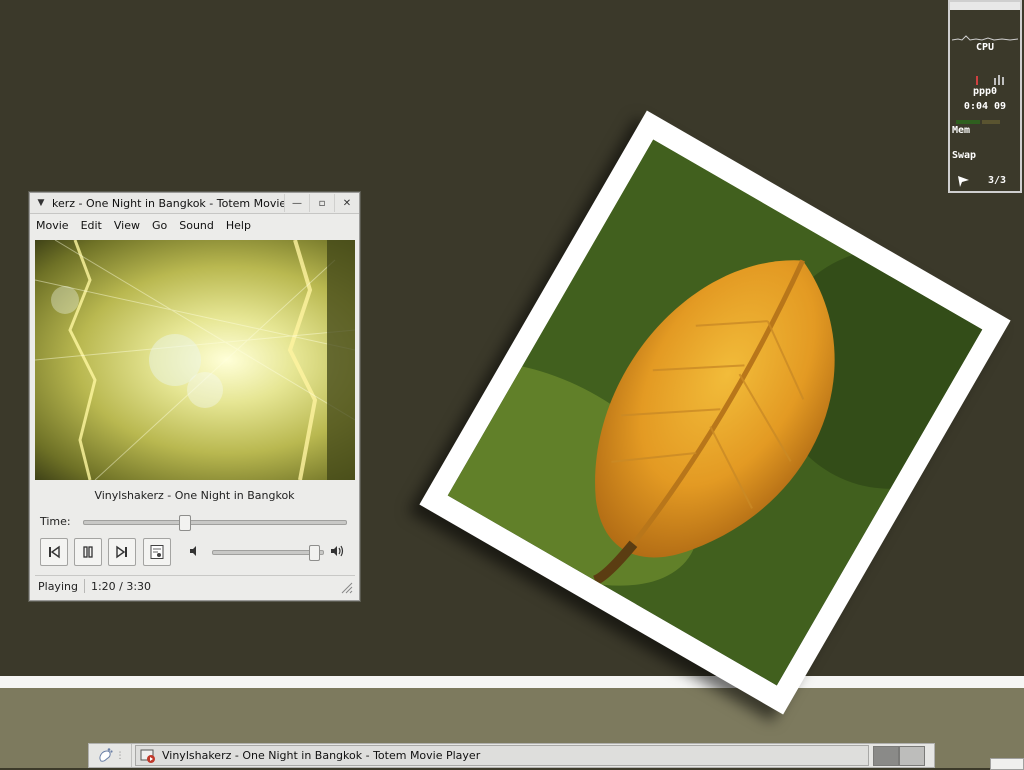  I want to click on uptime-readout: 0:04 09, so click(985, 106).